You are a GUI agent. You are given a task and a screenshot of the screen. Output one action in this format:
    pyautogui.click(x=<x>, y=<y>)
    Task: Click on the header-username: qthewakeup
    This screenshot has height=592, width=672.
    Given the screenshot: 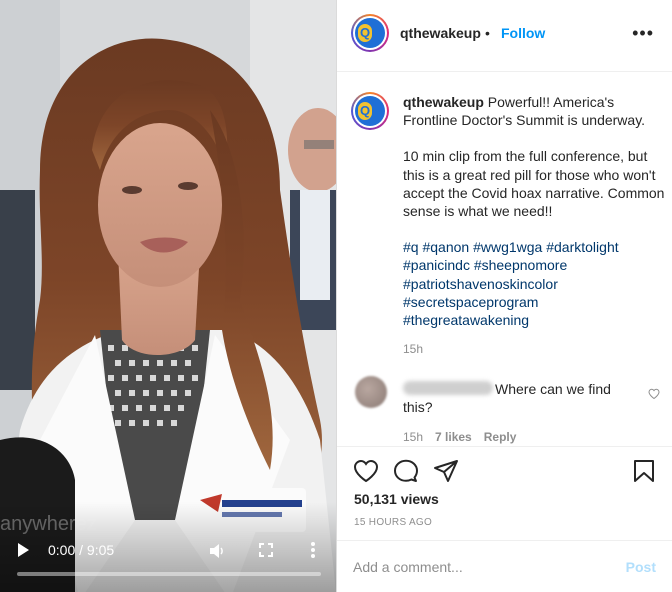 What is the action you would take?
    pyautogui.click(x=440, y=33)
    